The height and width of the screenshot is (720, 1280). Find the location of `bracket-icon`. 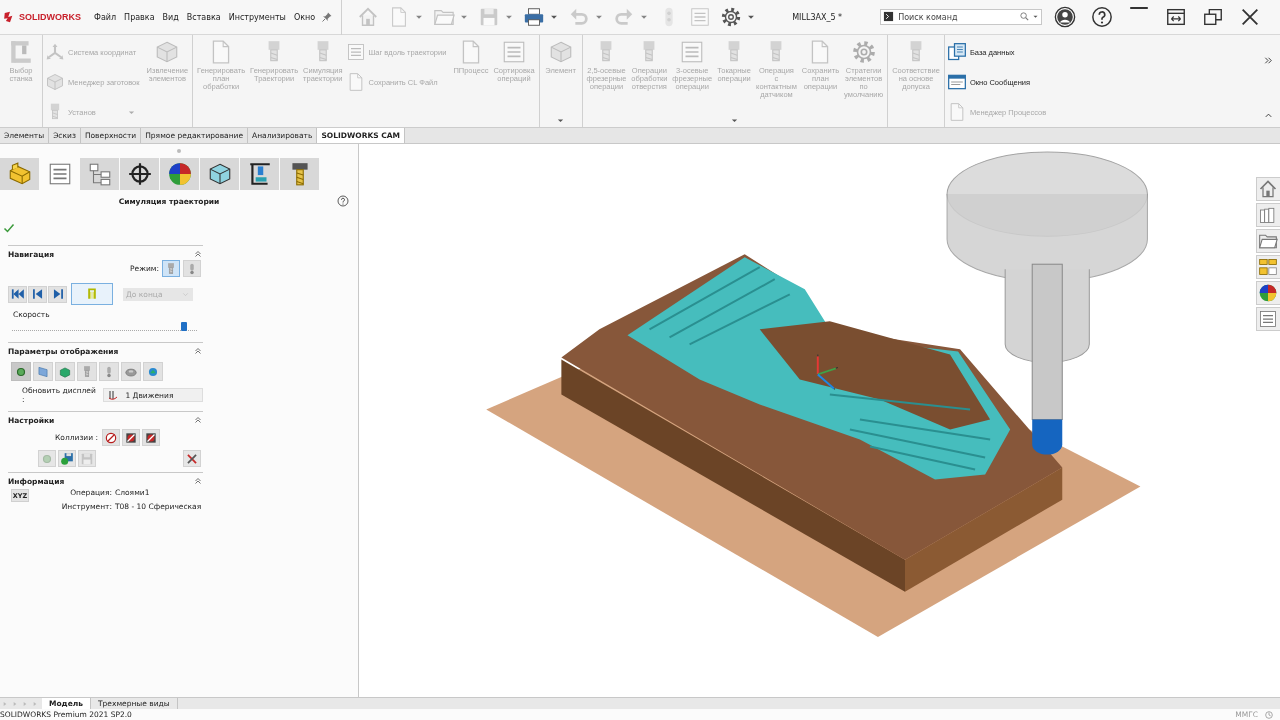

bracket-icon is located at coordinates (92, 294).